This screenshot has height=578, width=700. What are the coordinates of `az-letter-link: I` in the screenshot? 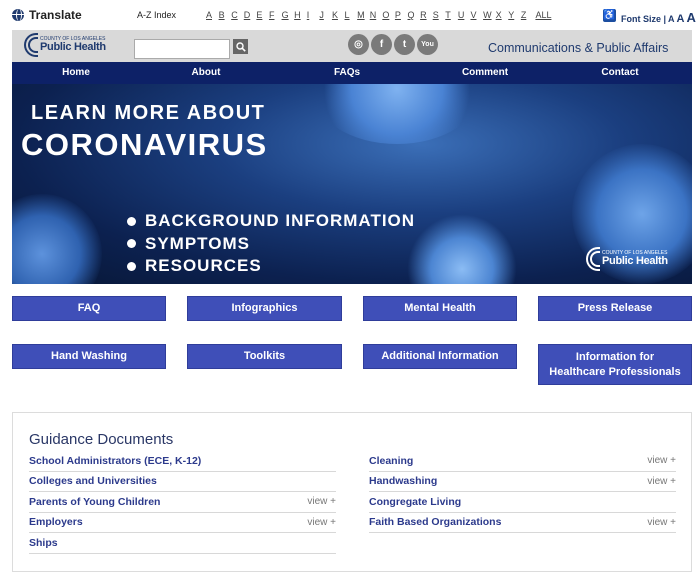 It's located at (313, 15).